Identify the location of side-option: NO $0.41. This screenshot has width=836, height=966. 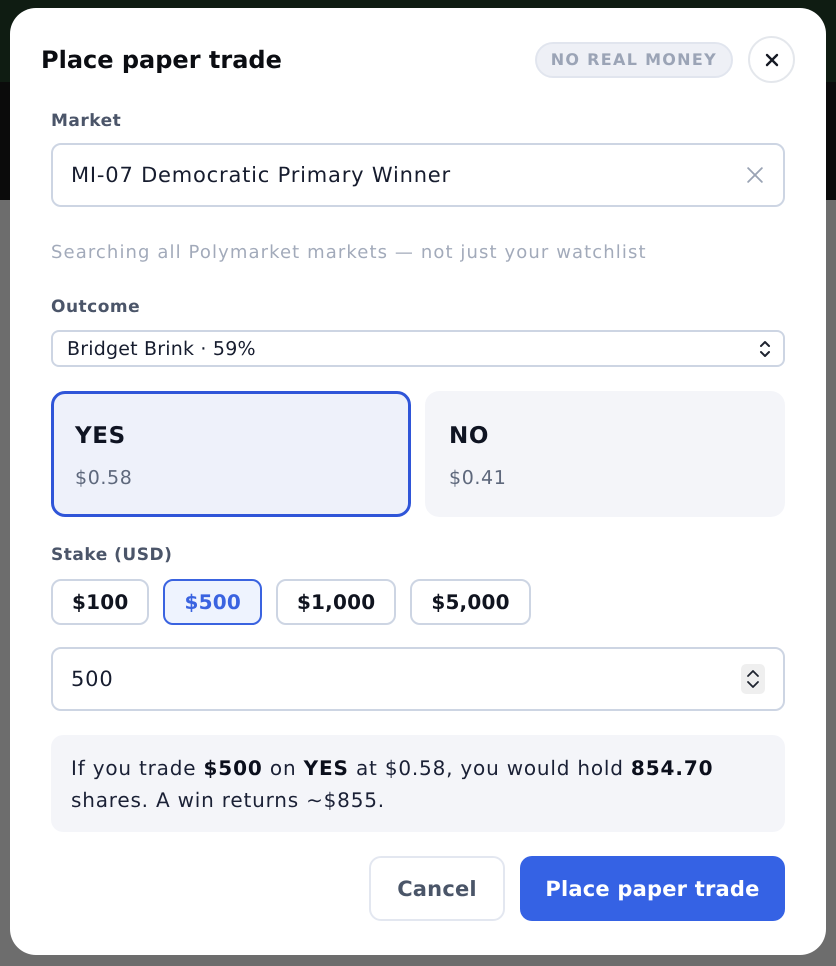
(605, 454).